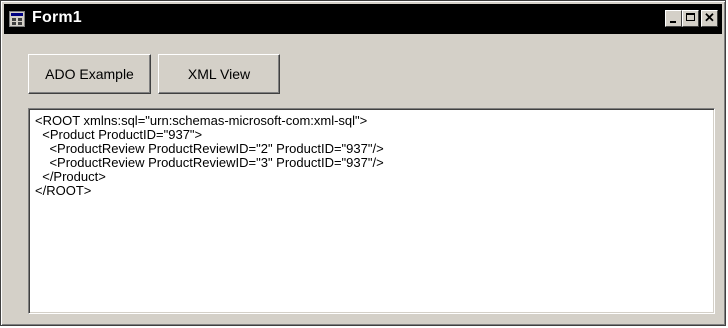 The height and width of the screenshot is (328, 728). What do you see at coordinates (219, 74) in the screenshot?
I see `xml-view-button: XML View` at bounding box center [219, 74].